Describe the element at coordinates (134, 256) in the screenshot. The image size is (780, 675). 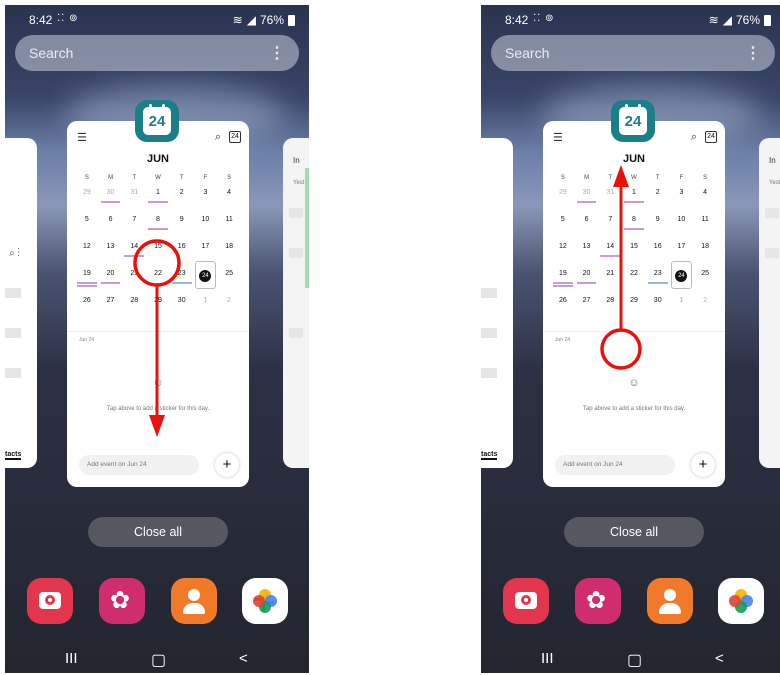
I see `day-cell: 14` at that location.